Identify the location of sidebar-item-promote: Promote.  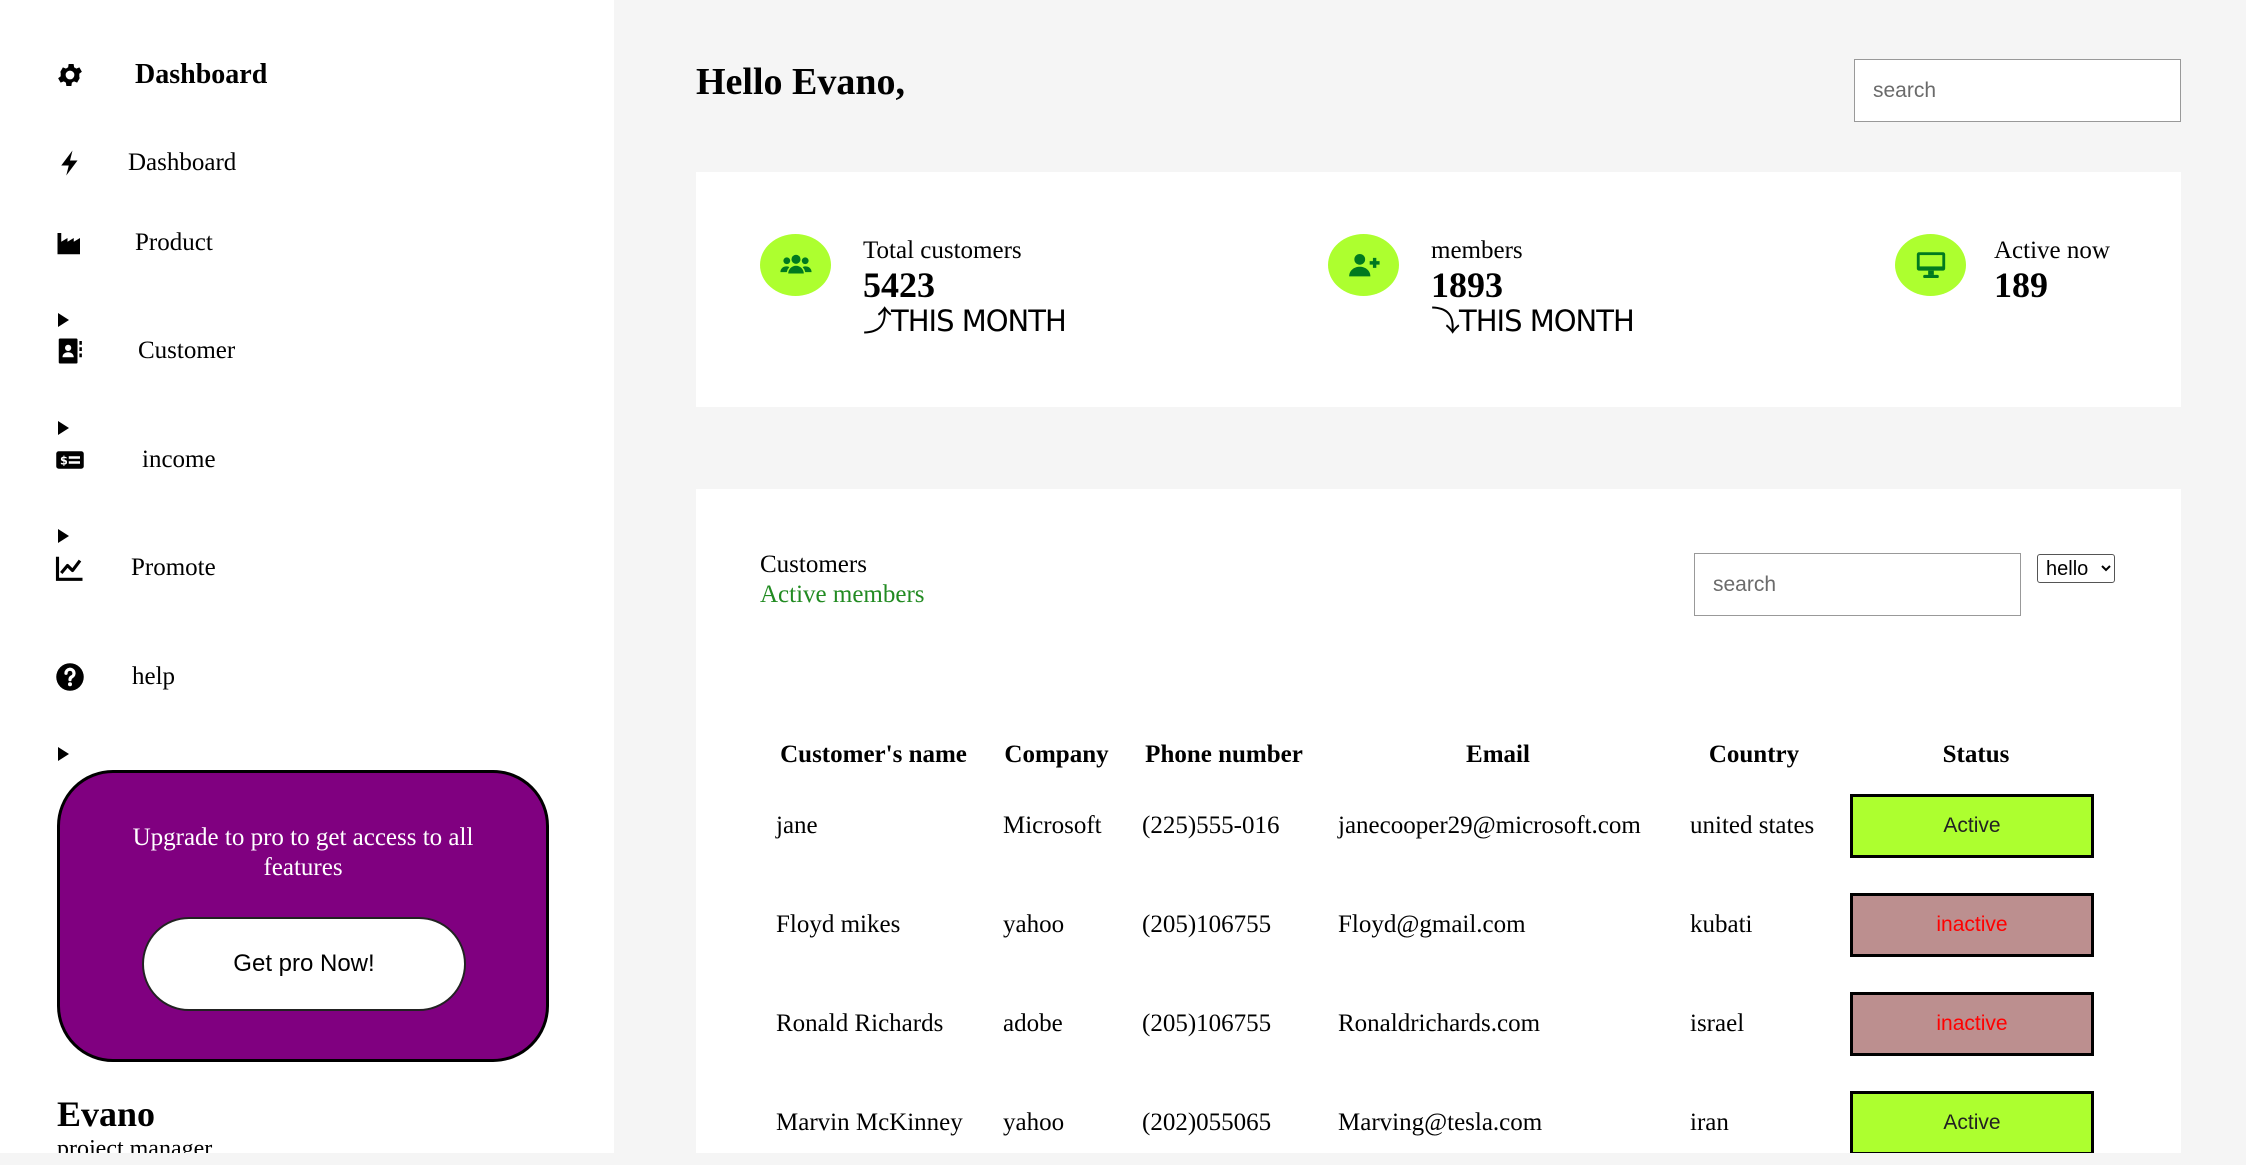
(135, 568).